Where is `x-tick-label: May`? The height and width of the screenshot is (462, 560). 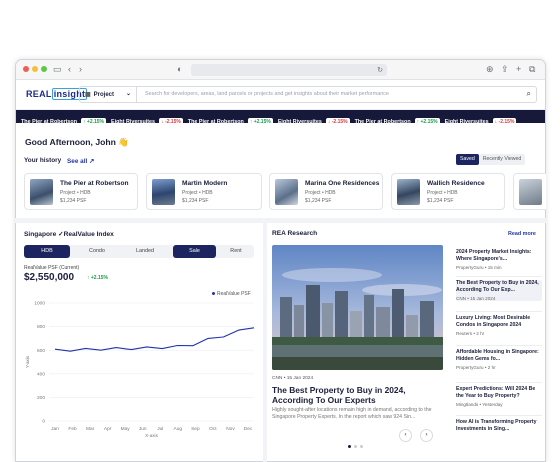 x-tick-label: May is located at coordinates (126, 429).